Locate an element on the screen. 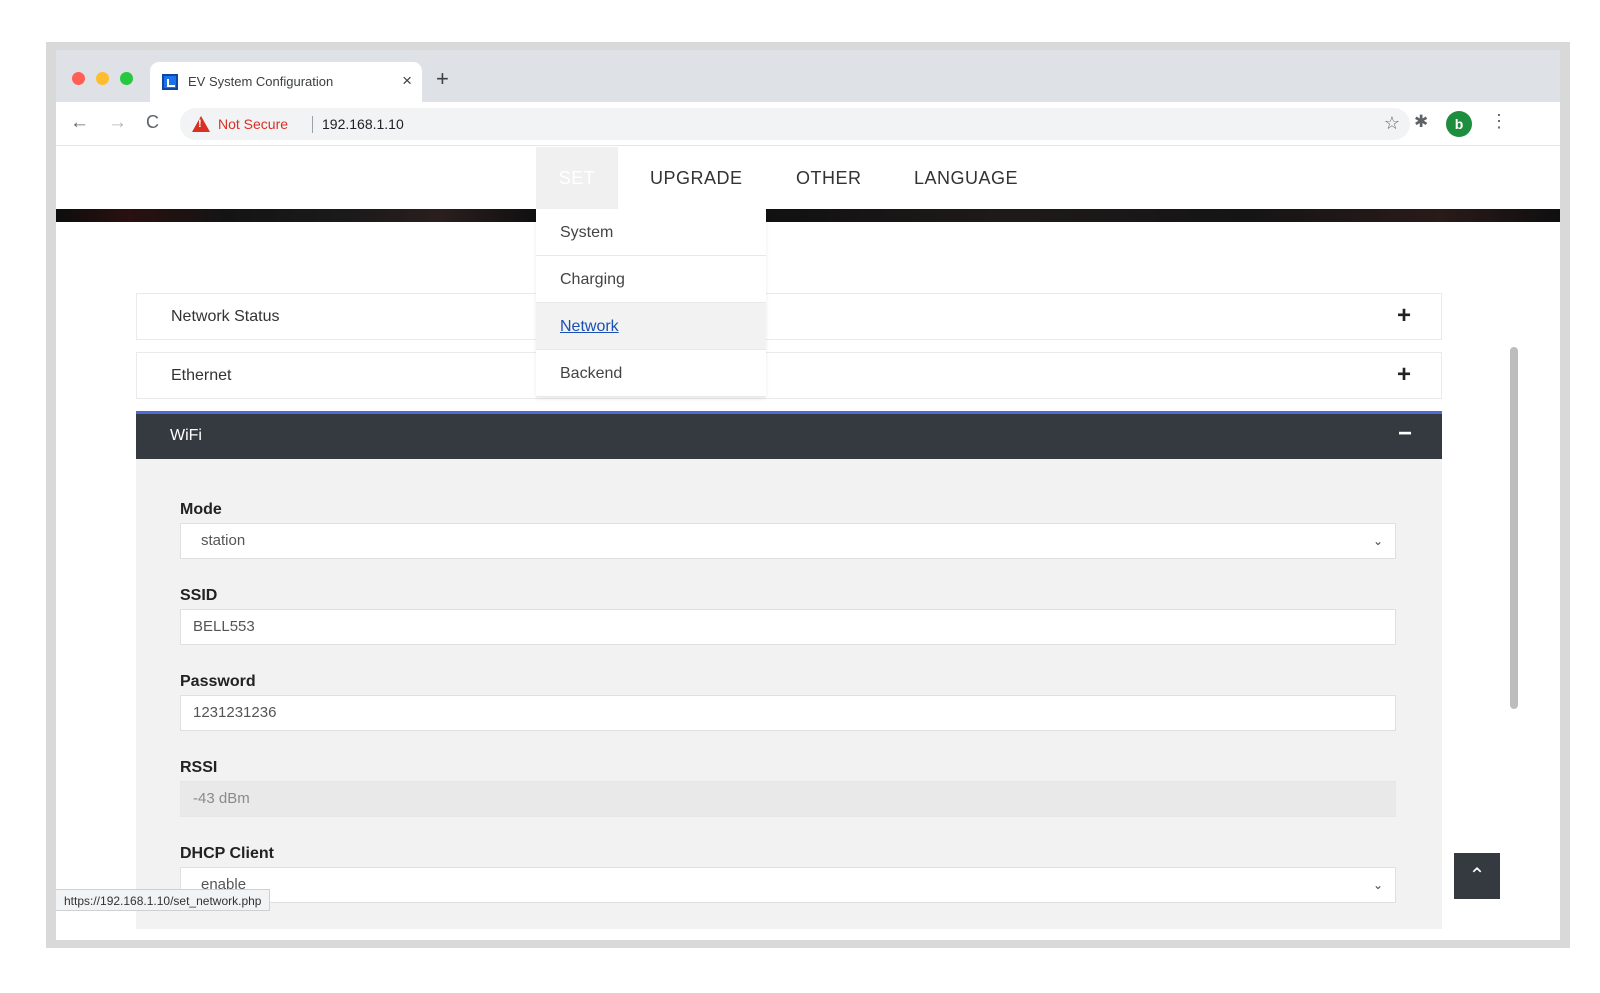 The width and height of the screenshot is (1600, 993). back-arrow-icon: ← is located at coordinates (79, 123).